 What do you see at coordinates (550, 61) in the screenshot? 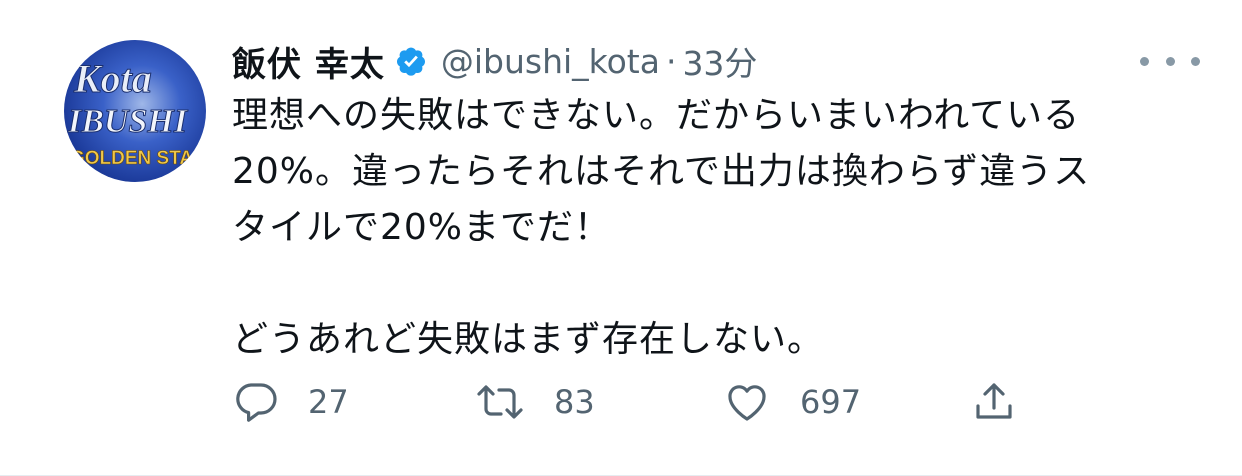
I see `user-handle: @ibushi_kota` at bounding box center [550, 61].